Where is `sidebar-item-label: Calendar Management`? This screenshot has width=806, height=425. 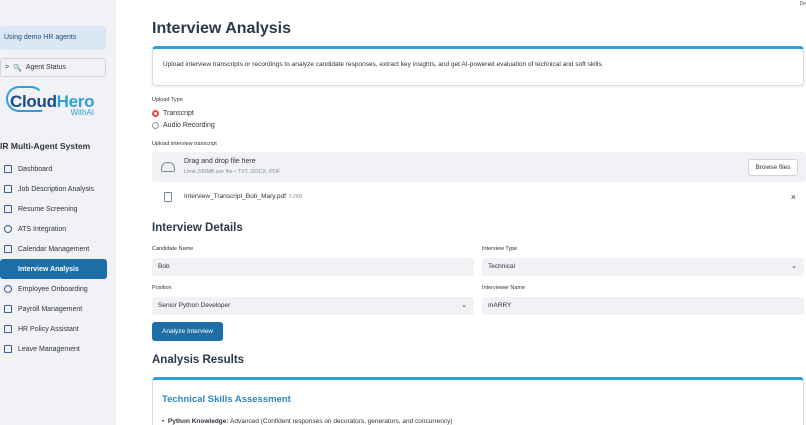 sidebar-item-label: Calendar Management is located at coordinates (54, 249).